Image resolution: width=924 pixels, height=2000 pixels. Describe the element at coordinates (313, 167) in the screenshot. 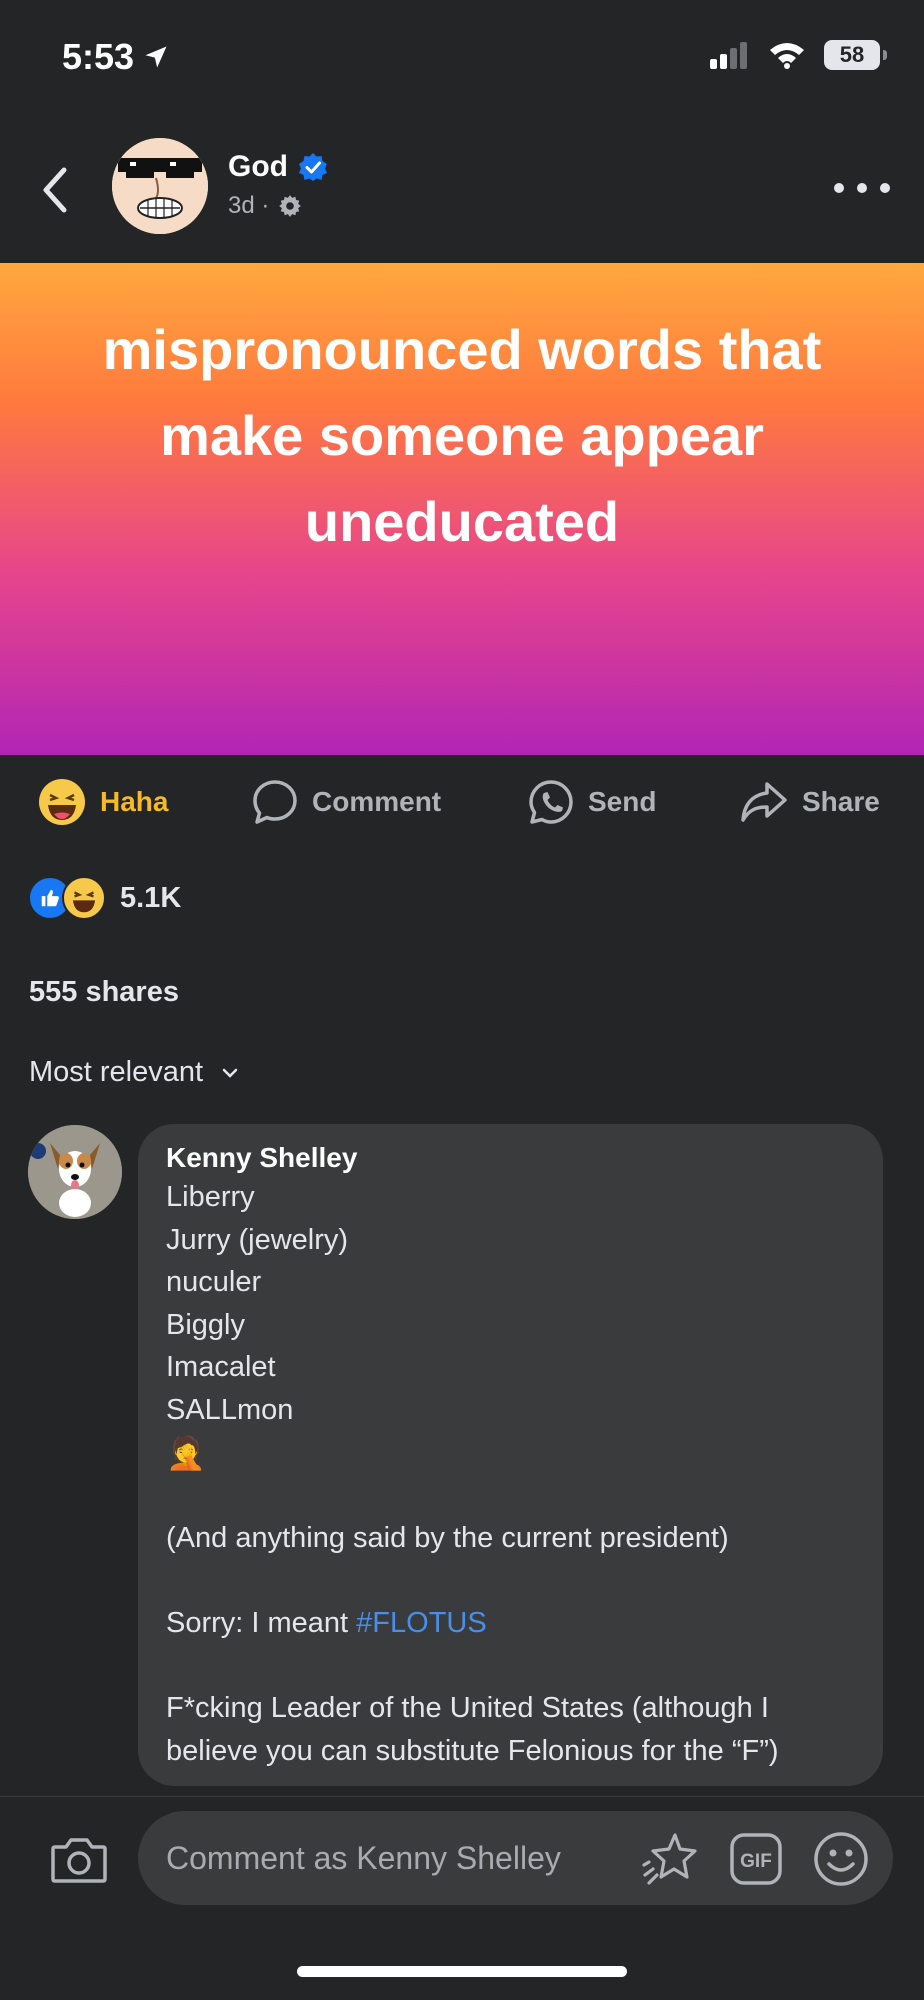

I see `verified-badge-icon` at that location.